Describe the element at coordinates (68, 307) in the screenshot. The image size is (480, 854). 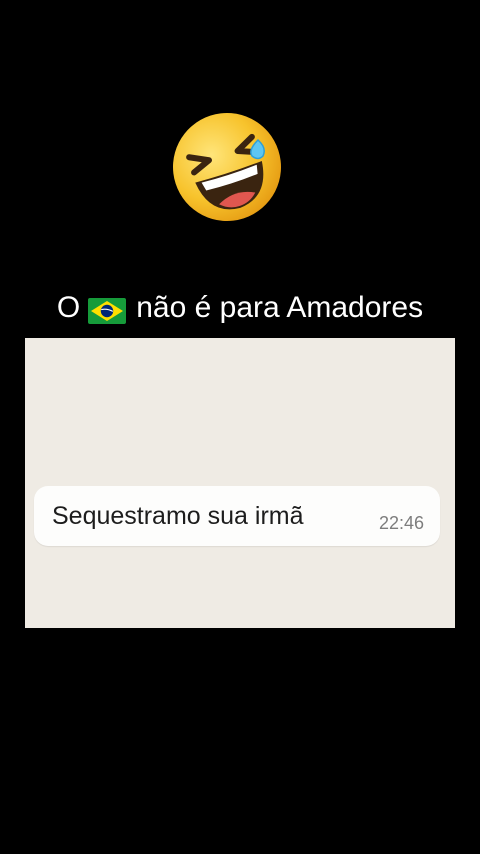
I see `caption-prefix: O` at that location.